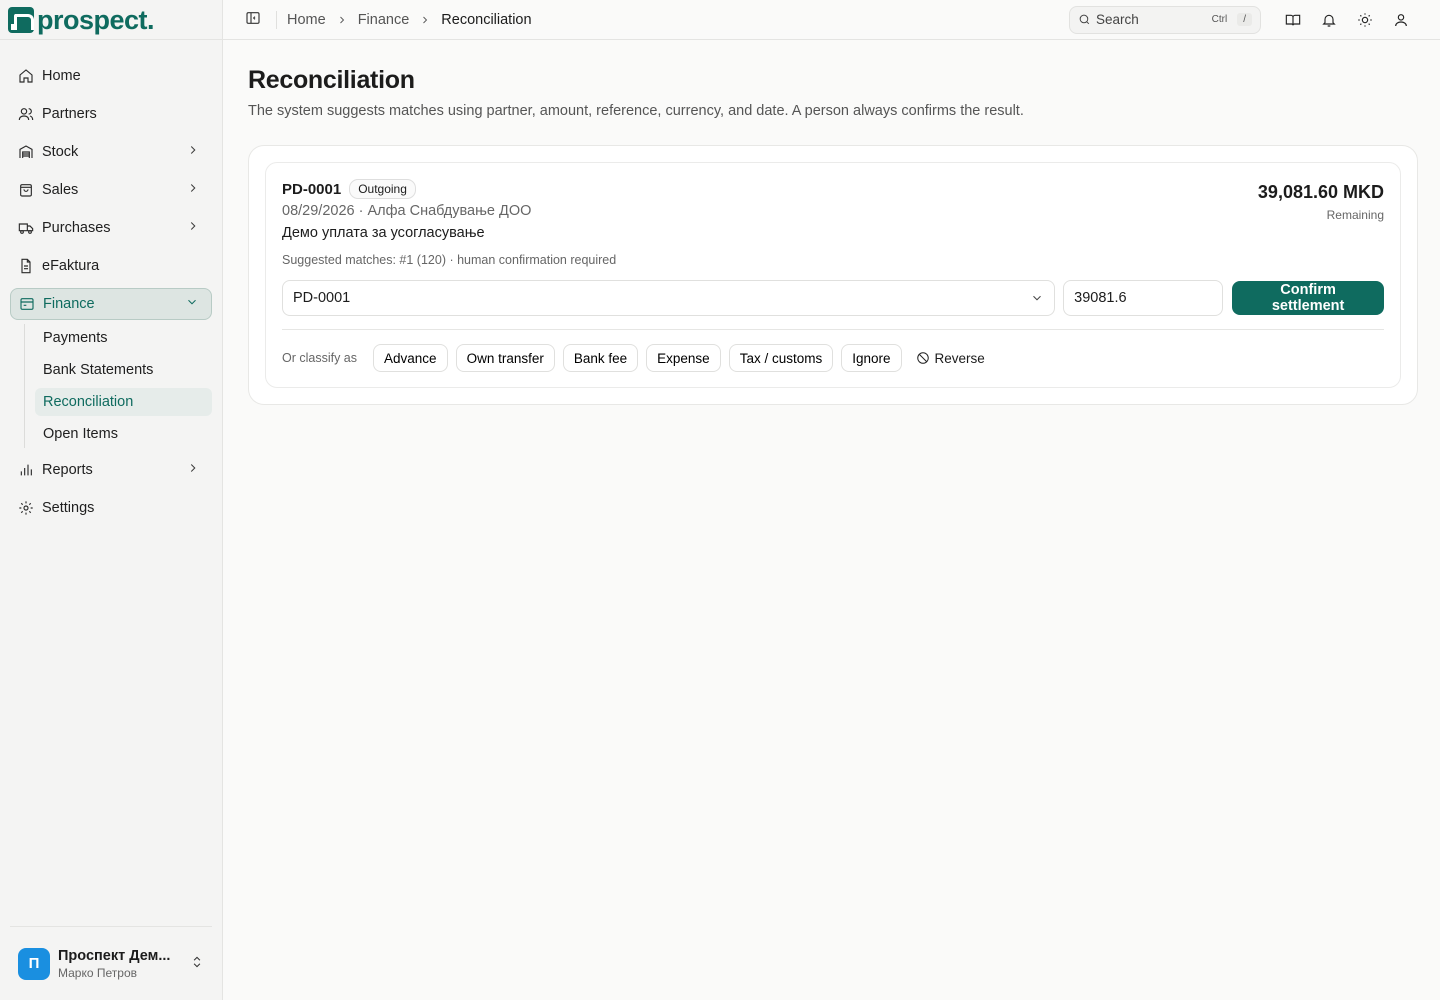  What do you see at coordinates (1401, 20) in the screenshot?
I see `user-icon` at bounding box center [1401, 20].